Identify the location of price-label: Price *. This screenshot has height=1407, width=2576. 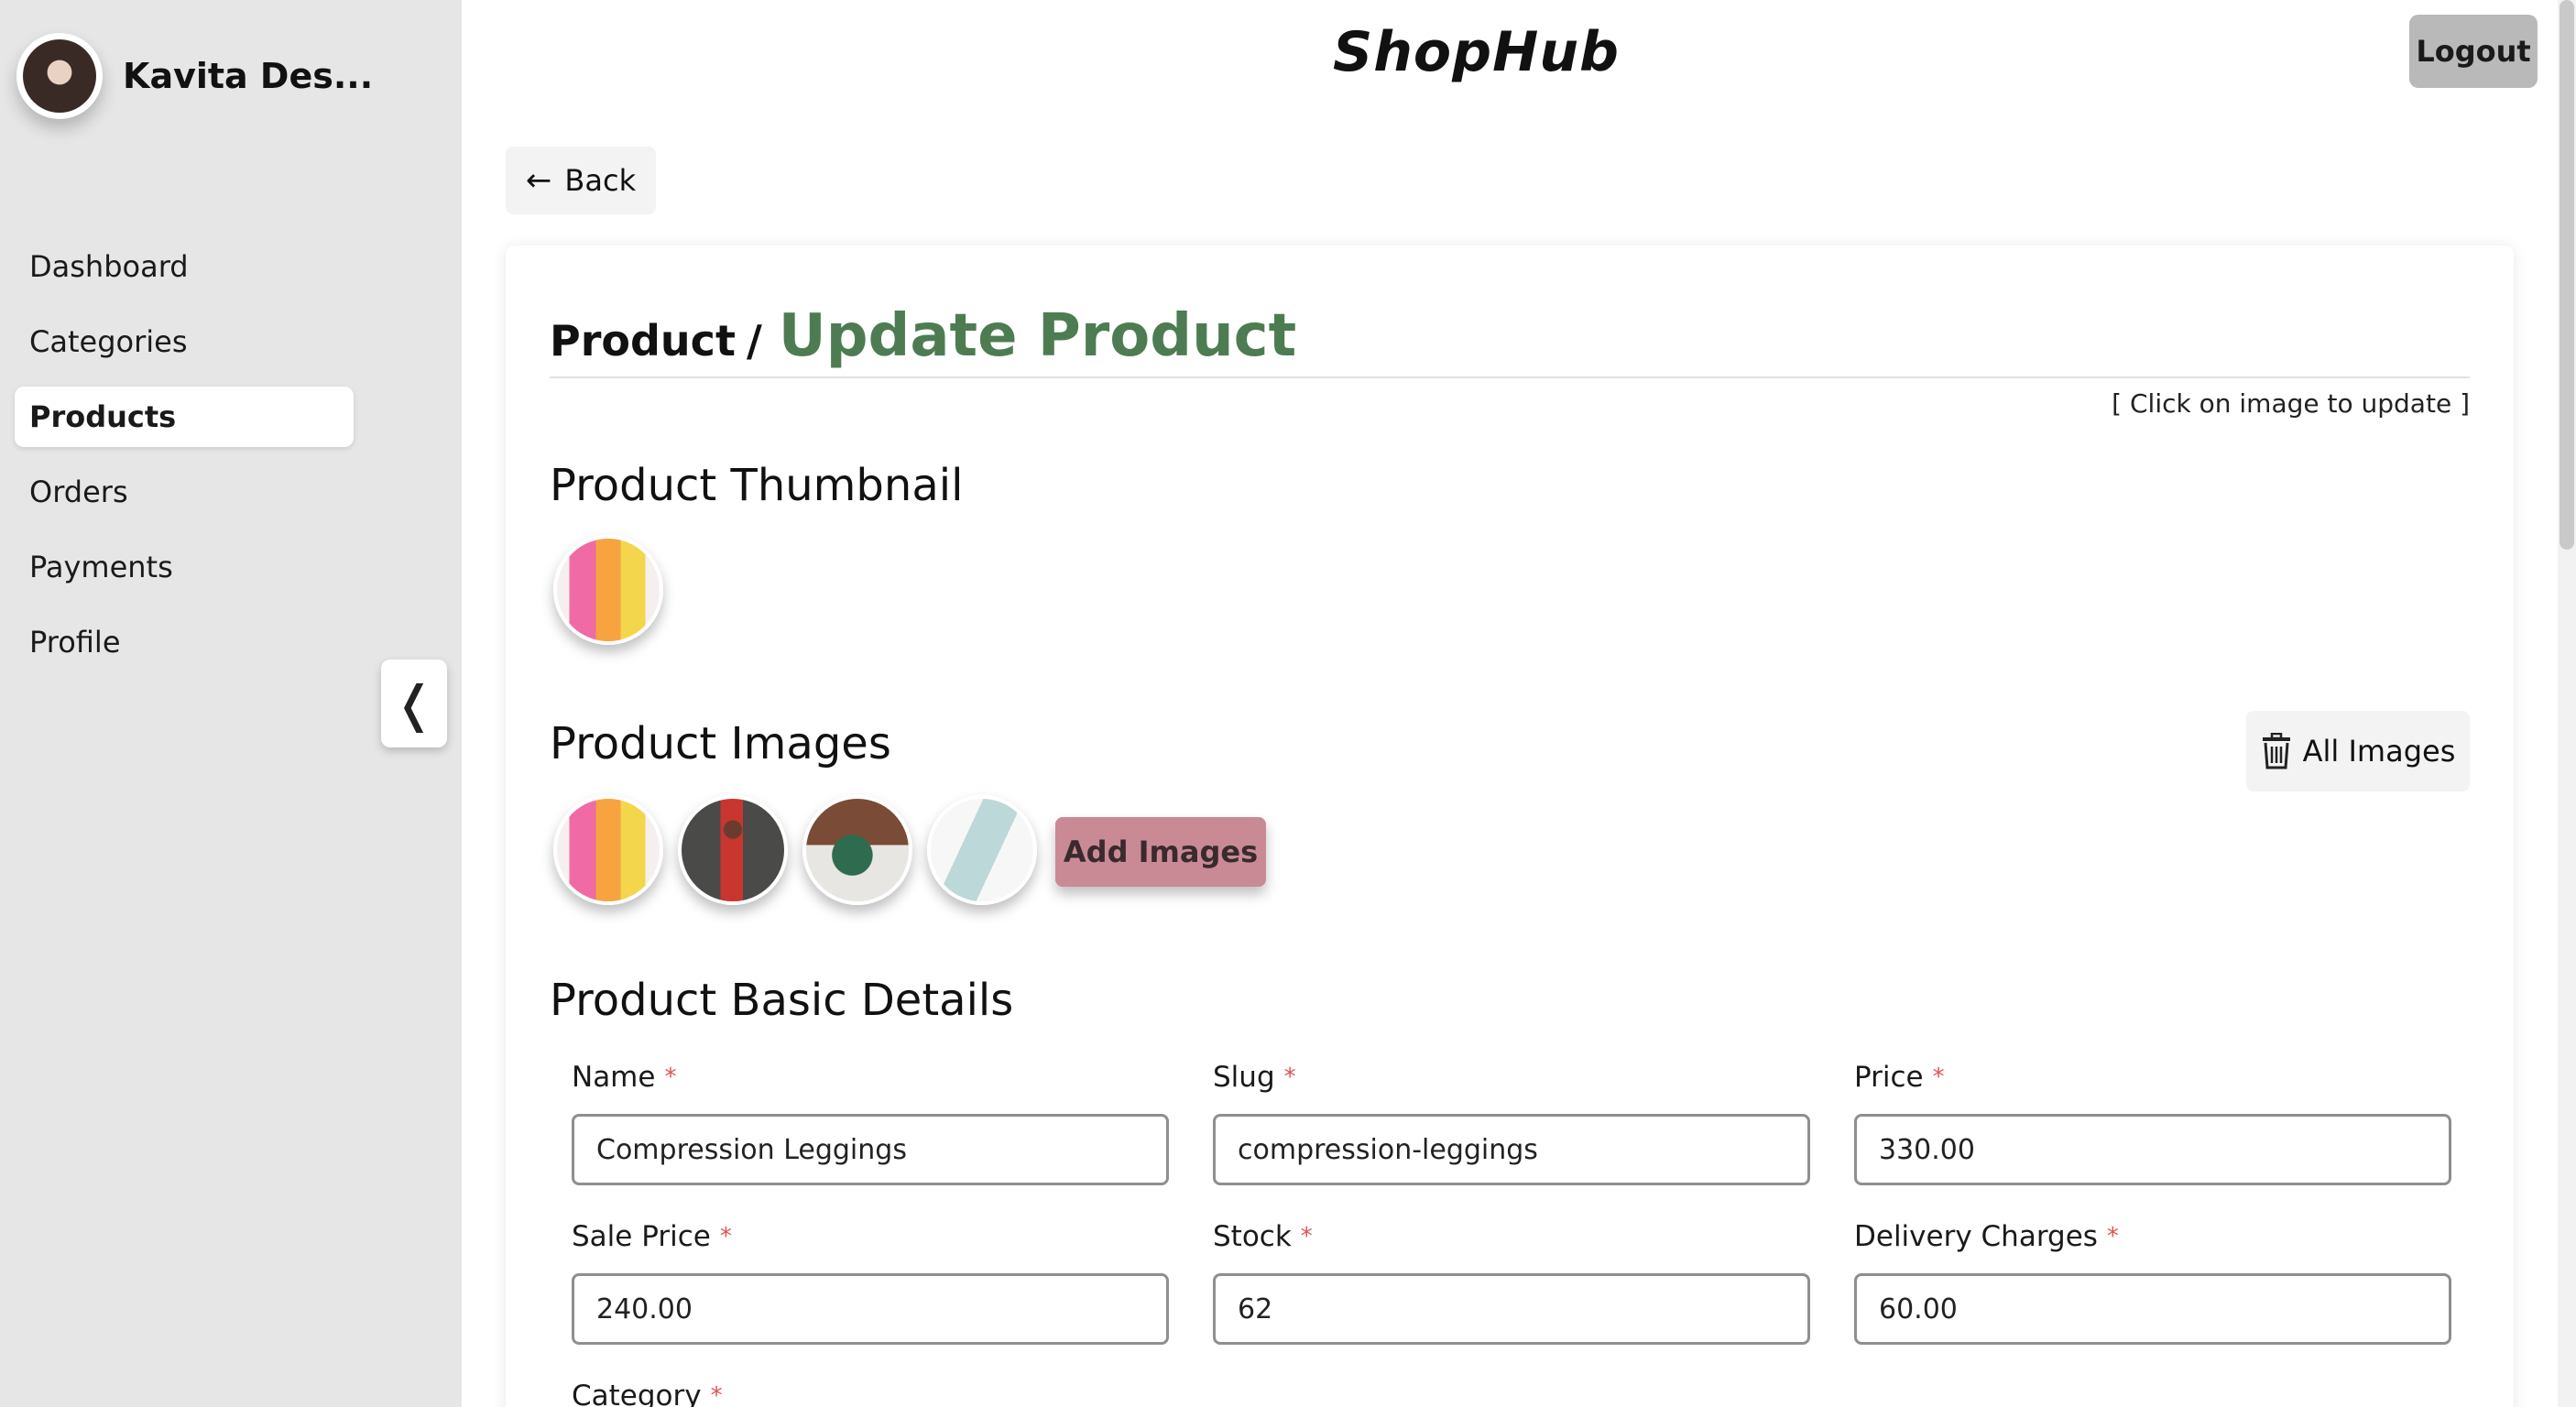
(2153, 1077).